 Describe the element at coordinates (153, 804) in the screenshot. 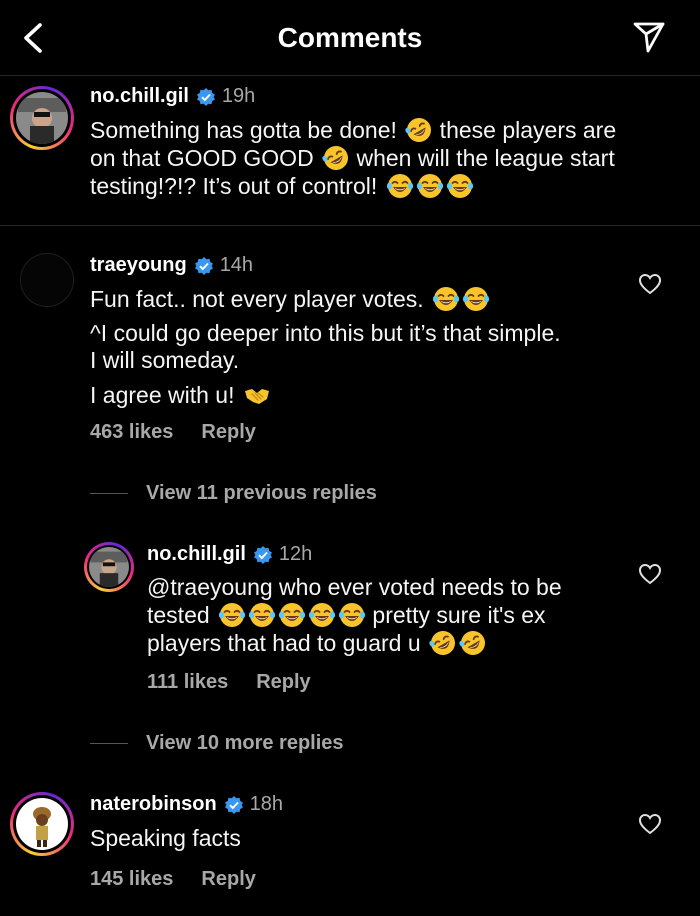

I see `comment-username: naterobinson` at that location.